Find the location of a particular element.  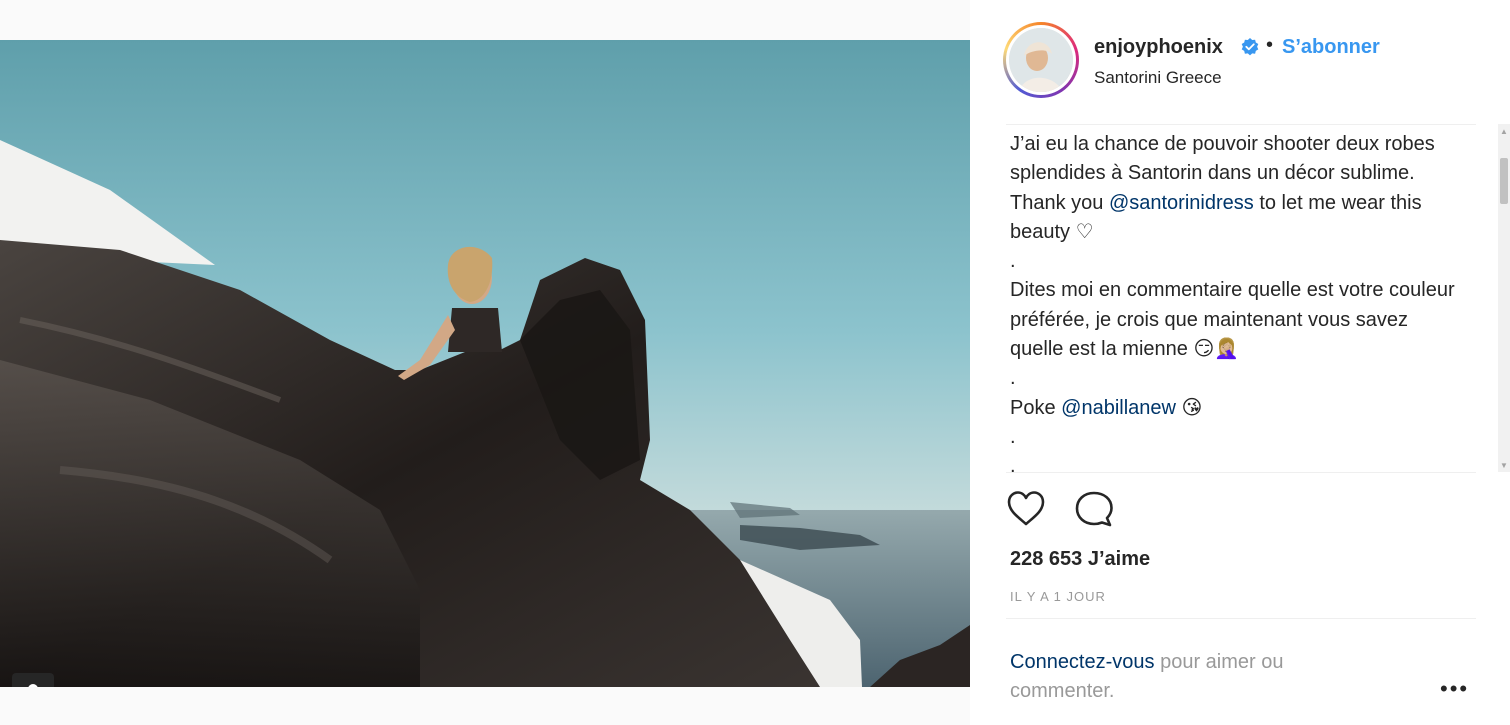

verified-icon is located at coordinates (1250, 47).